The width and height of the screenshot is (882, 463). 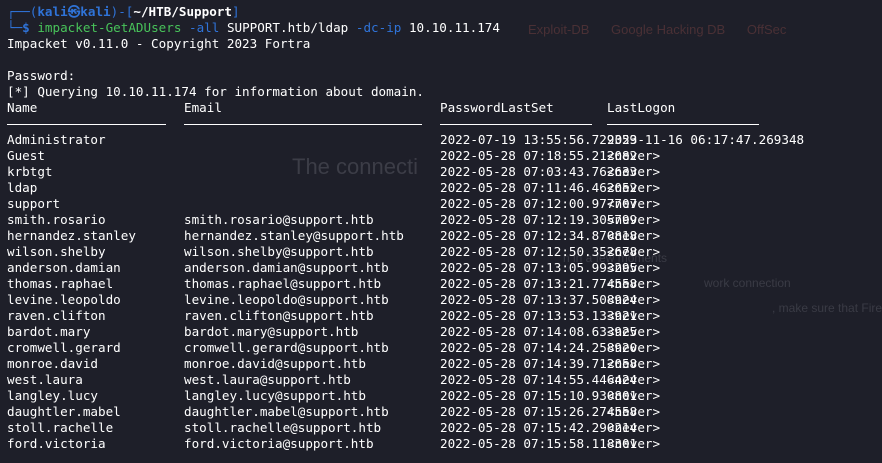 What do you see at coordinates (706, 139) in the screenshot?
I see `cell-lastlogon: 2023-11-16 06:17:47.269348` at bounding box center [706, 139].